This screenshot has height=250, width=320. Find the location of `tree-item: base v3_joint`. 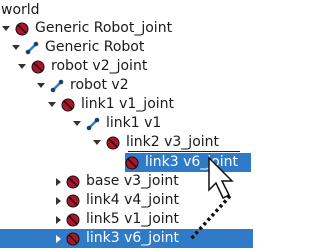

tree-item: base v3_joint is located at coordinates (117, 181).